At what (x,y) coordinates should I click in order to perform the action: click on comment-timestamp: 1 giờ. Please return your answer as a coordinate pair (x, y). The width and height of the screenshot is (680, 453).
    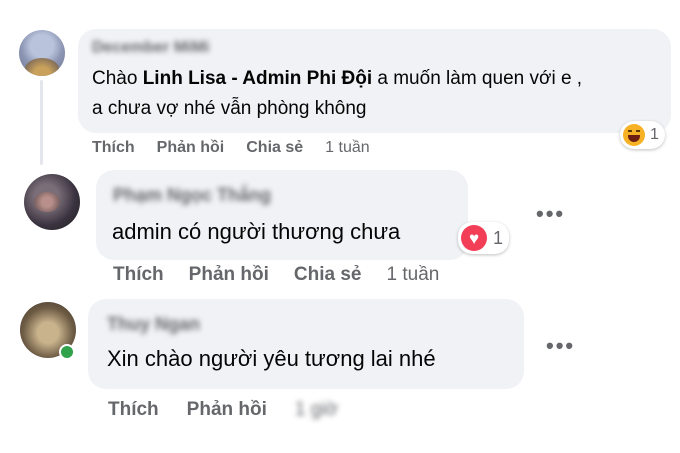
    Looking at the image, I should click on (316, 410).